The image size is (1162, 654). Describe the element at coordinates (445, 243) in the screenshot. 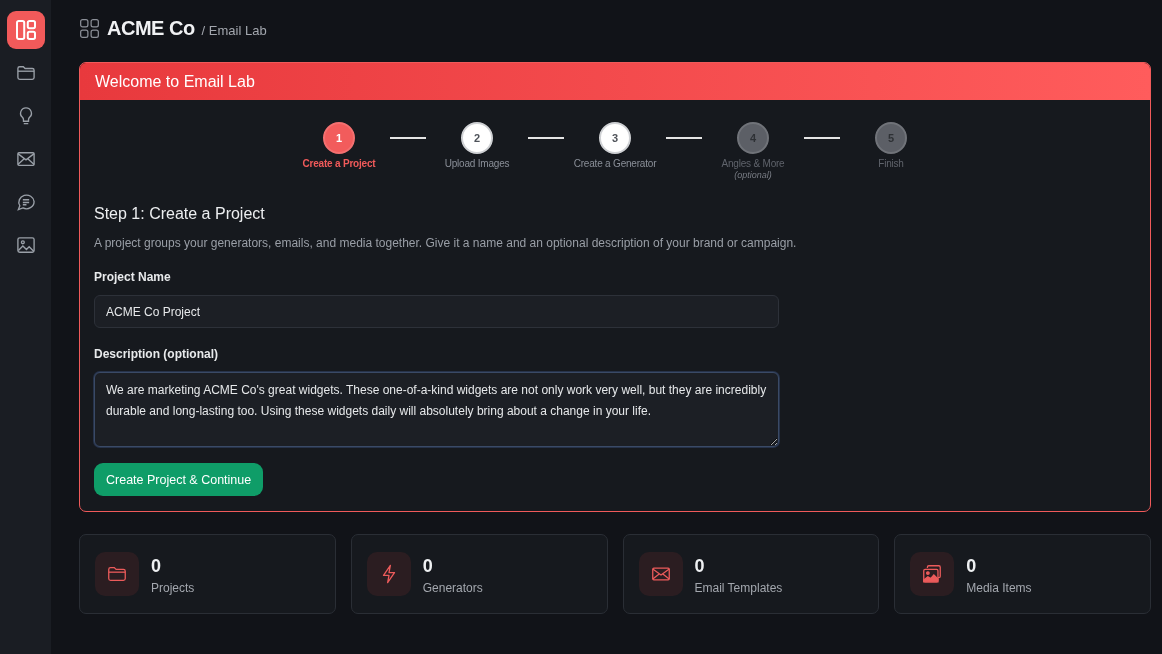

I see `step-description: A project groups your generators, emails, and media together. Give it a name and an optional description of your brand or campaign.` at that location.